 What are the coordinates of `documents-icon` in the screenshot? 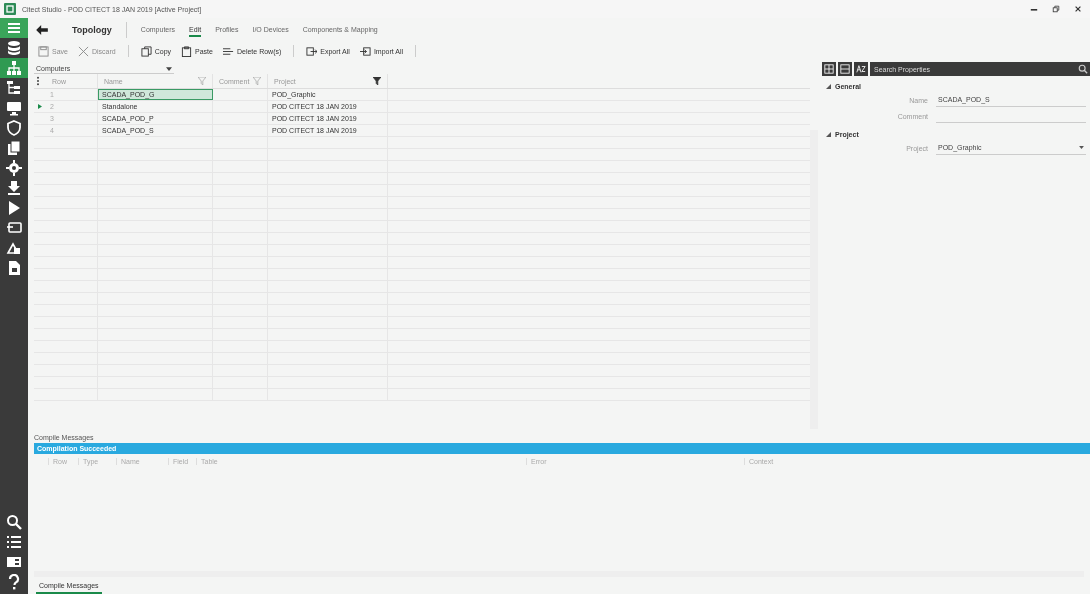 It's located at (14, 148).